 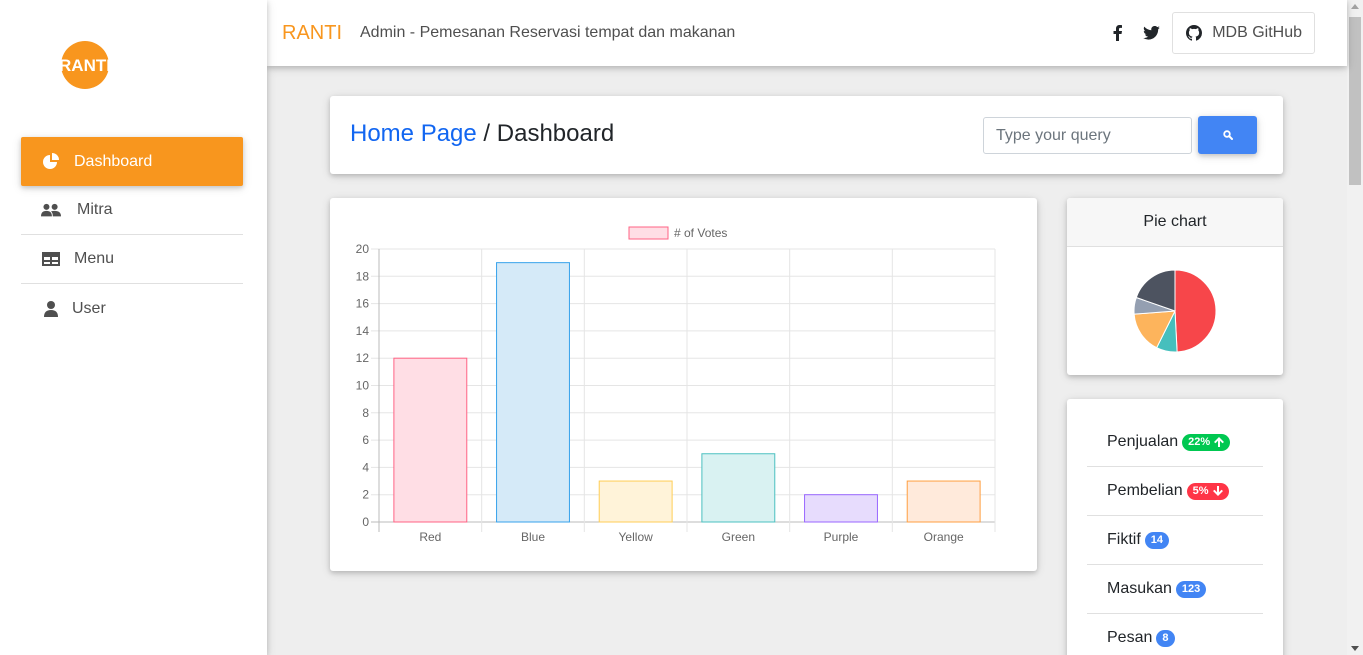 What do you see at coordinates (1151, 33) in the screenshot?
I see `twitter-icon` at bounding box center [1151, 33].